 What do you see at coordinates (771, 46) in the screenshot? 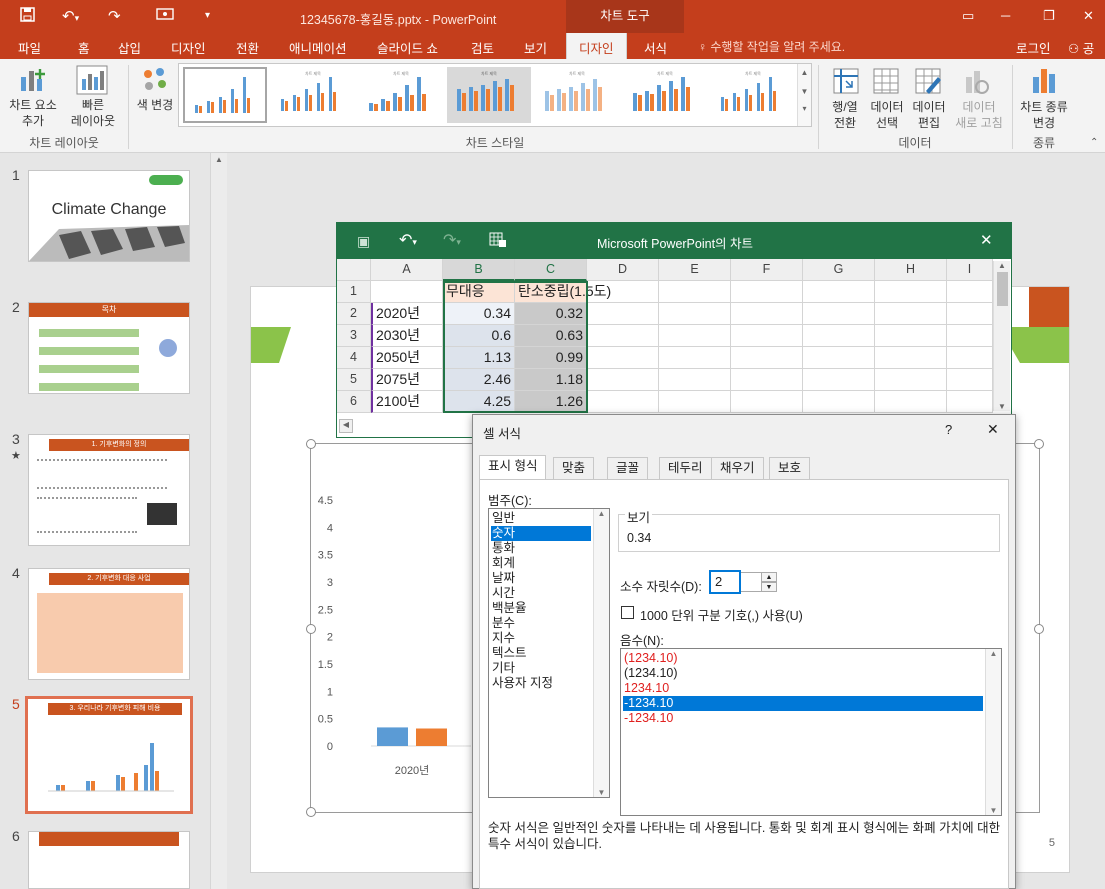
I see `tell-me-box: ♀ 수행할 작업을 알려 주세요.` at bounding box center [771, 46].